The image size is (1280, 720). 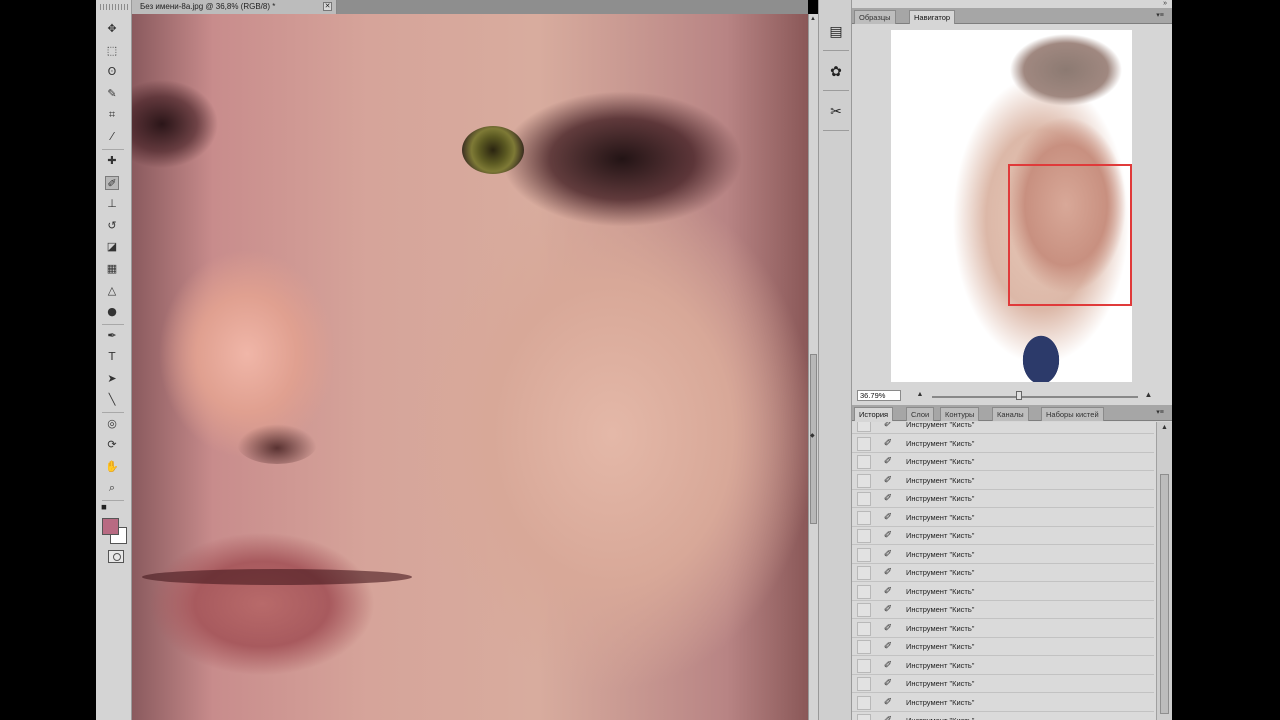 What do you see at coordinates (112, 226) in the screenshot?
I see `history-brush-tool-icon: ↺` at bounding box center [112, 226].